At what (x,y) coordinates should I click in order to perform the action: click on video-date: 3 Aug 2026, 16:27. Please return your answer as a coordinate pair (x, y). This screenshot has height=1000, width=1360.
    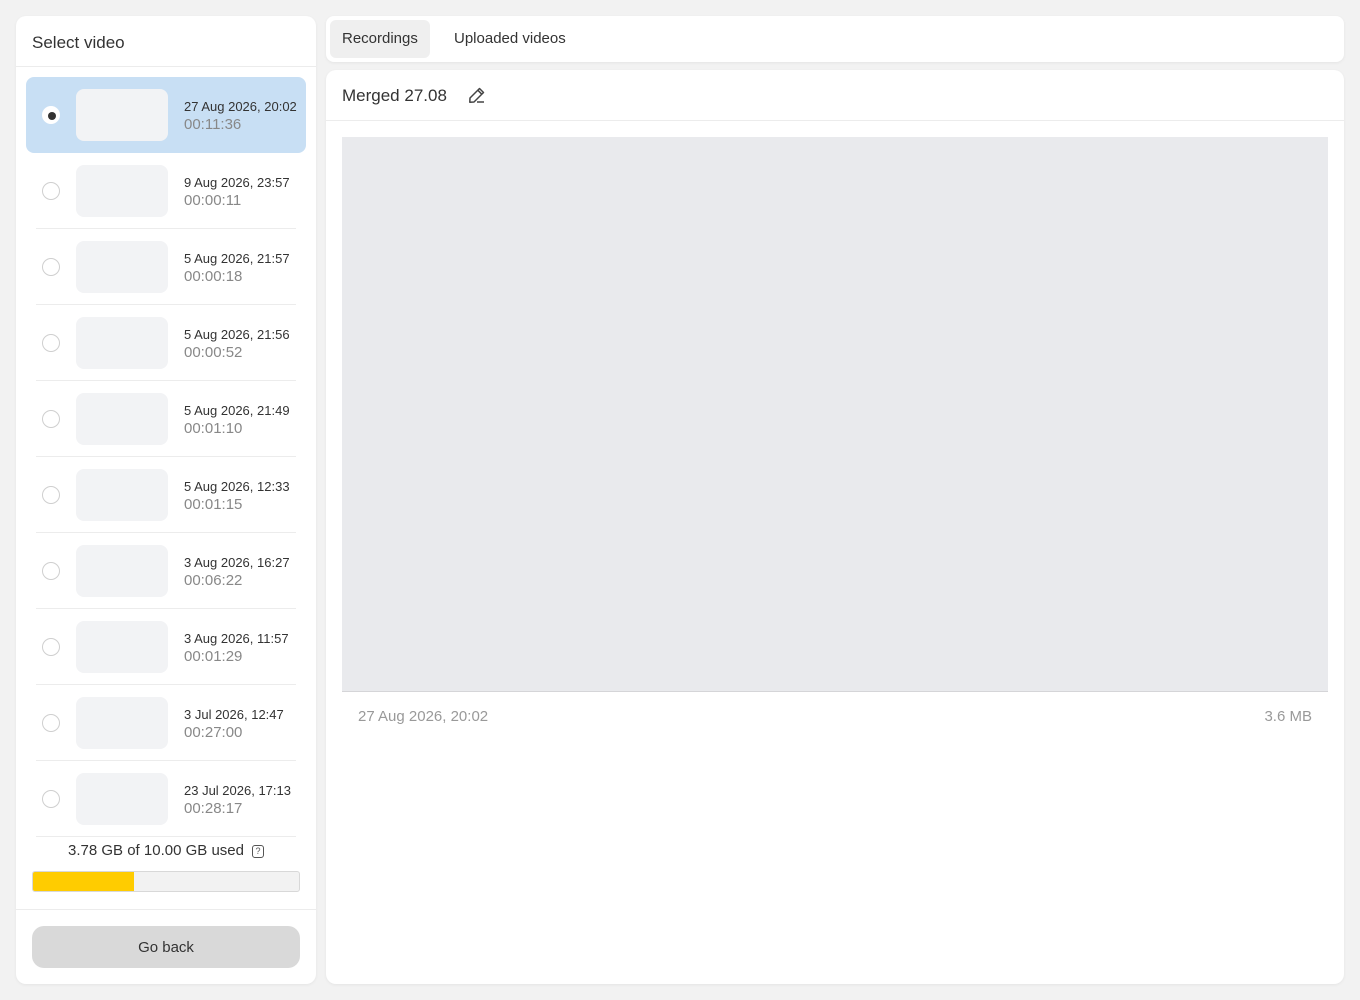
    Looking at the image, I should click on (237, 562).